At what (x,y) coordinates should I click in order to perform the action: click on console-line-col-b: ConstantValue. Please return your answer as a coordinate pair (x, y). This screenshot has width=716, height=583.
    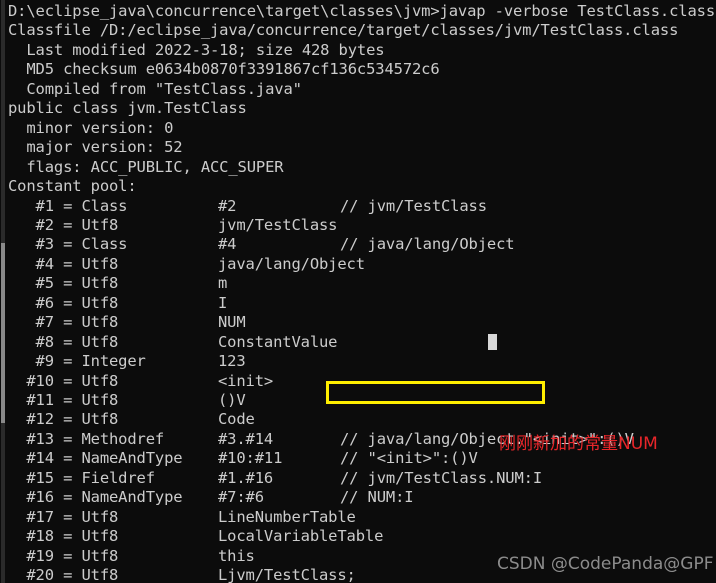
    Looking at the image, I should click on (278, 341).